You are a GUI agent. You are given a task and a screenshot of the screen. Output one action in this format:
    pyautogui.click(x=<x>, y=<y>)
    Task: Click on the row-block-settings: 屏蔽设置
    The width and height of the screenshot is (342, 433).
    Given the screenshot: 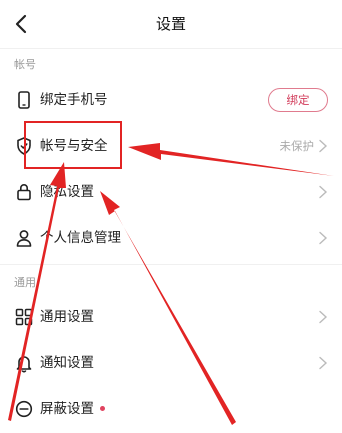 What is the action you would take?
    pyautogui.click(x=171, y=409)
    